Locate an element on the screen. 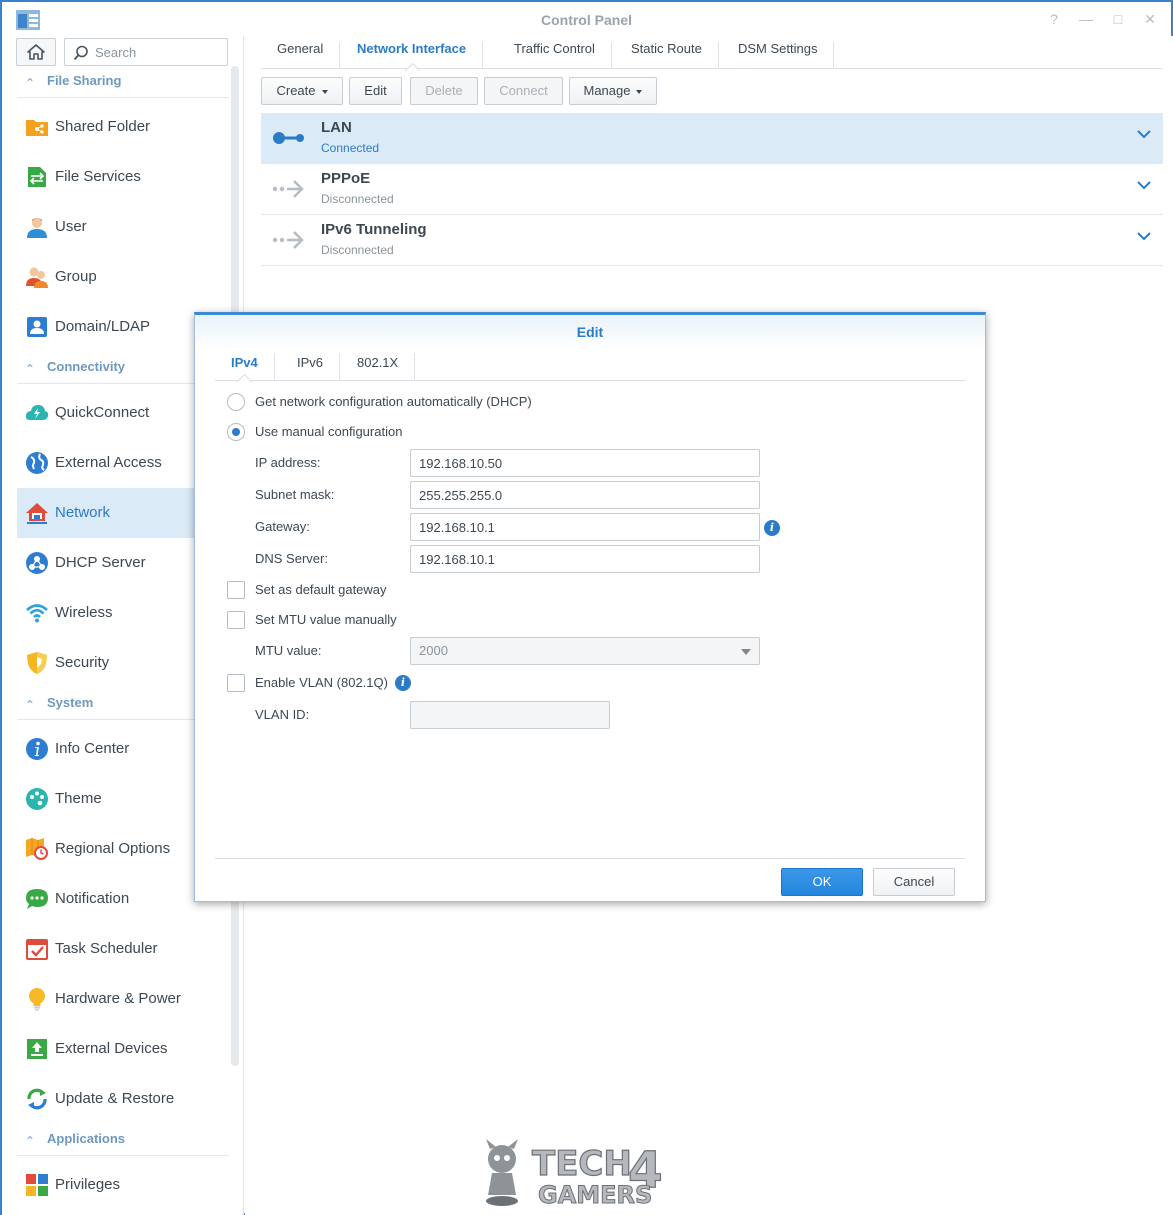 Image resolution: width=1173 pixels, height=1215 pixels. sidebar-item-label: Group is located at coordinates (76, 276).